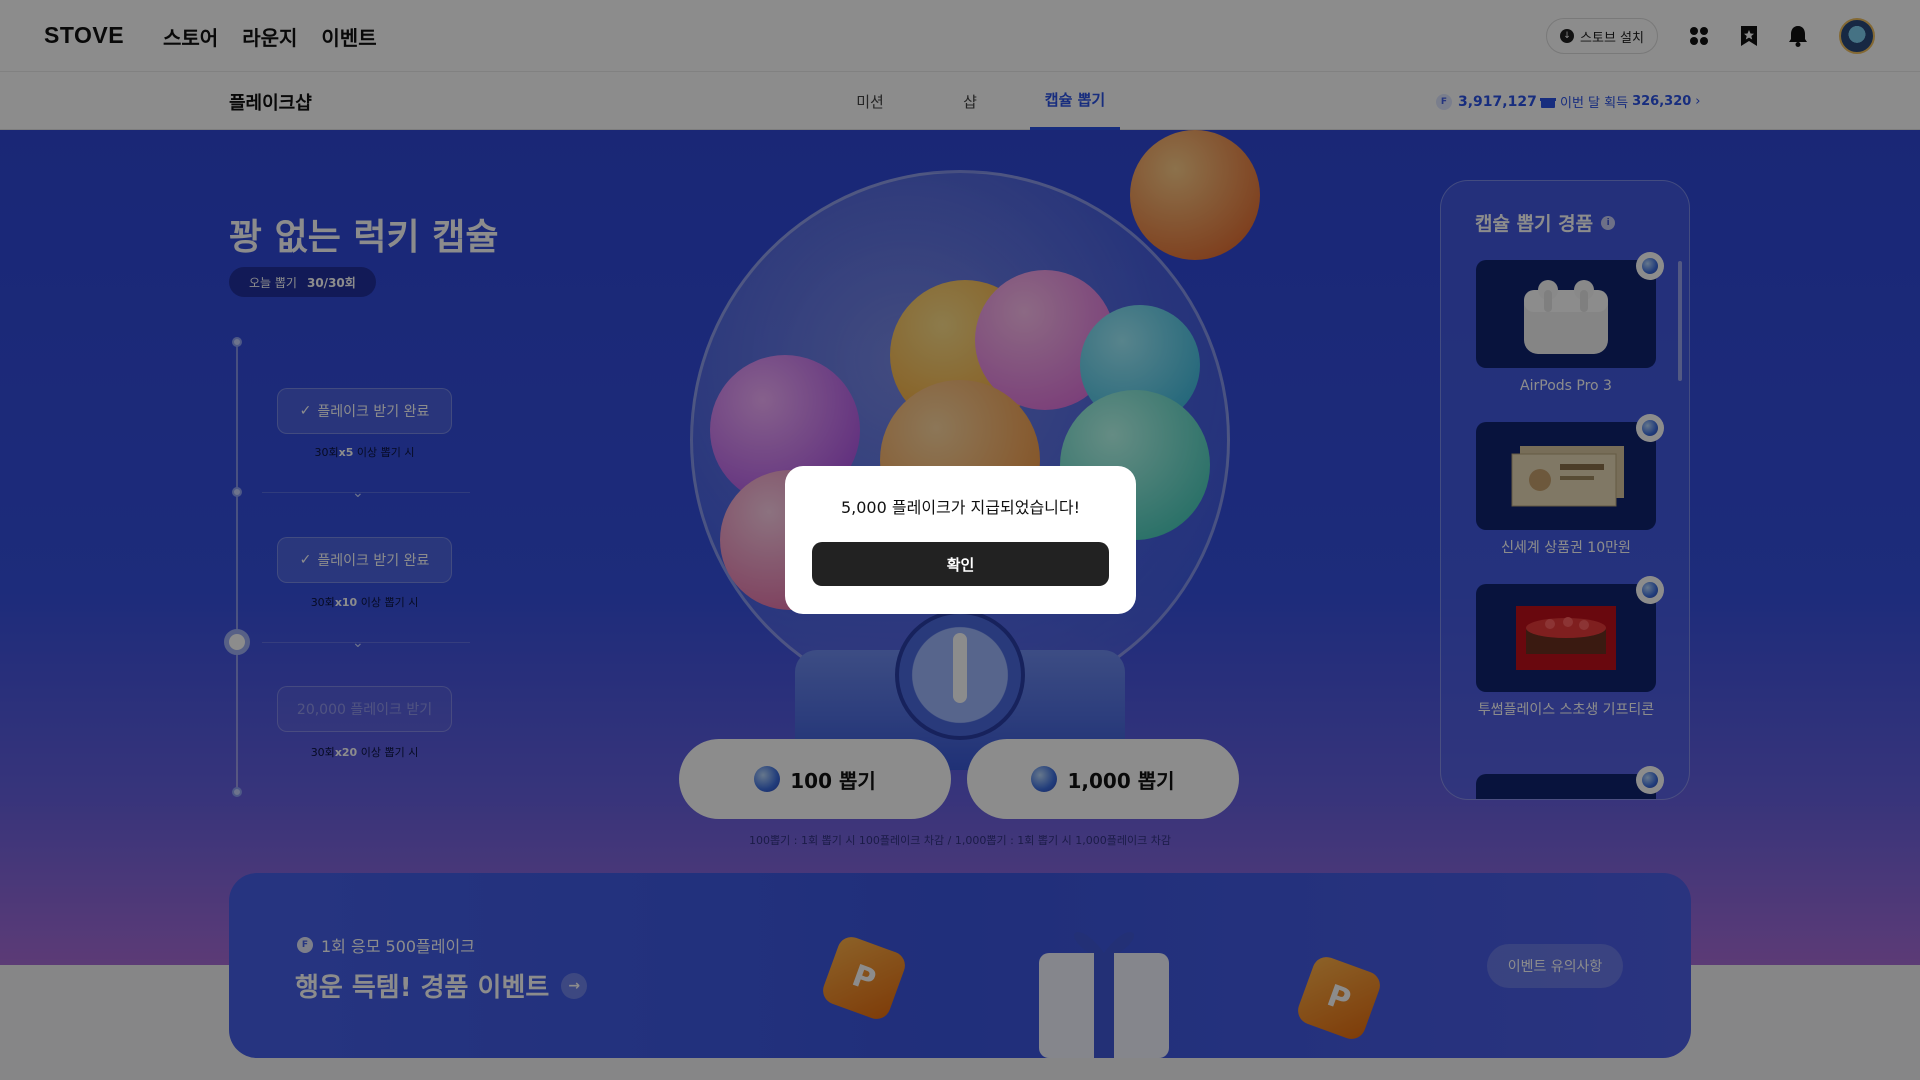 The image size is (1920, 1080). What do you see at coordinates (960, 507) in the screenshot?
I see `dialog-message: 5,000 플레이크가 지급되었습니다!` at bounding box center [960, 507].